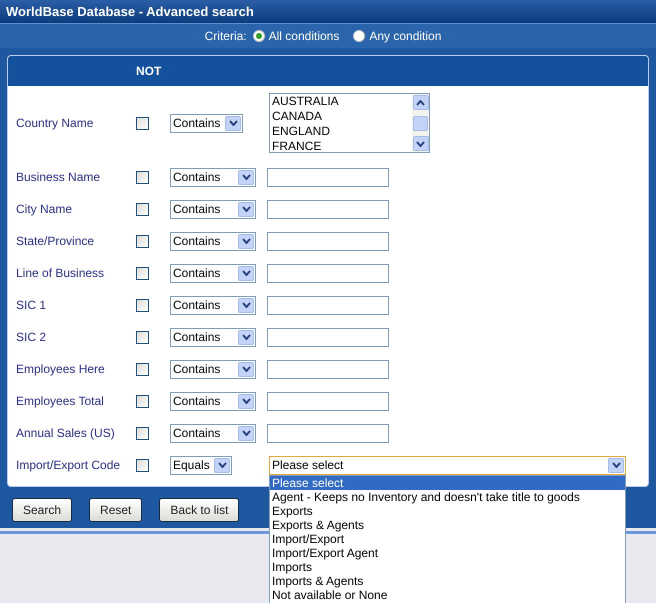 This screenshot has height=603, width=656. What do you see at coordinates (149, 71) in the screenshot?
I see `not-column-header: NOT` at bounding box center [149, 71].